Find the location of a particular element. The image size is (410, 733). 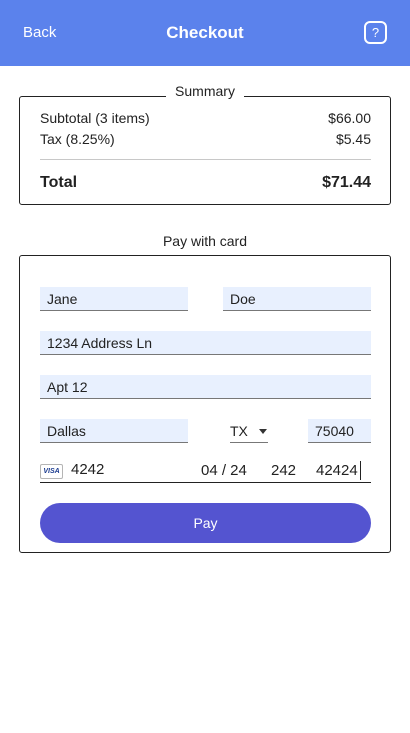

page-title: Checkout is located at coordinates (205, 32).